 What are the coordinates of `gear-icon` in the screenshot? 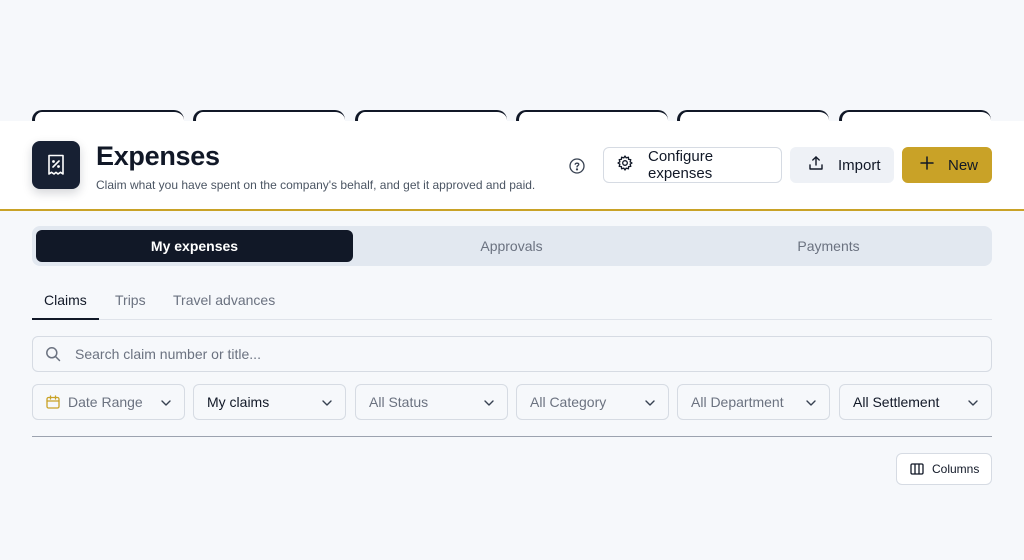 It's located at (625, 165).